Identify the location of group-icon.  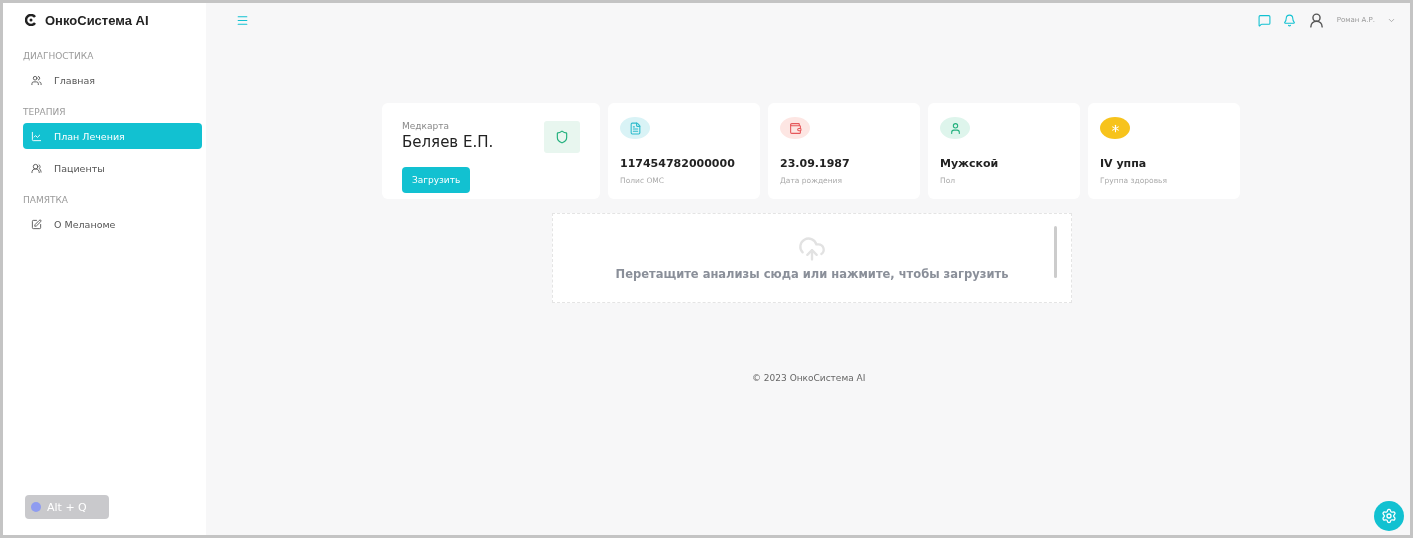
(36, 168).